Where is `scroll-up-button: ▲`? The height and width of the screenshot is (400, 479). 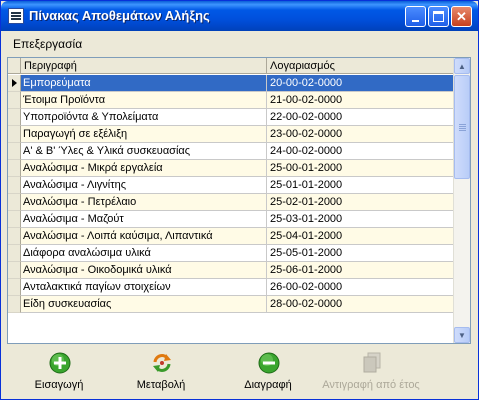
scroll-up-button: ▲ is located at coordinates (462, 66).